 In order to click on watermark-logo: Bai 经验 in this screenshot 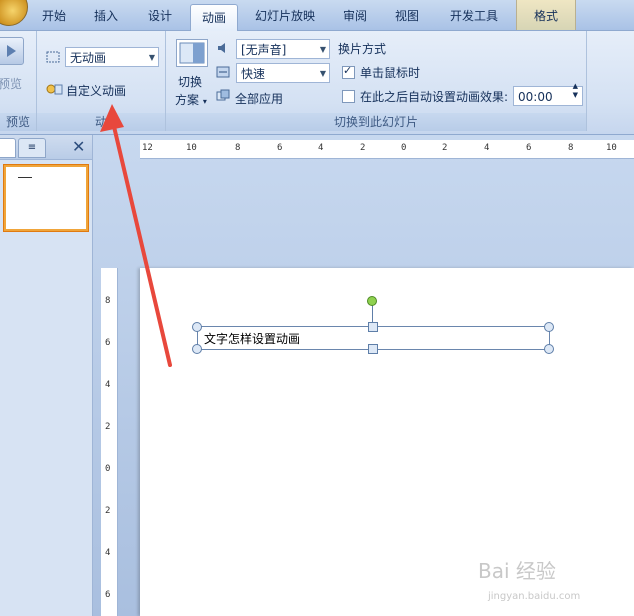, I will do `click(517, 571)`.